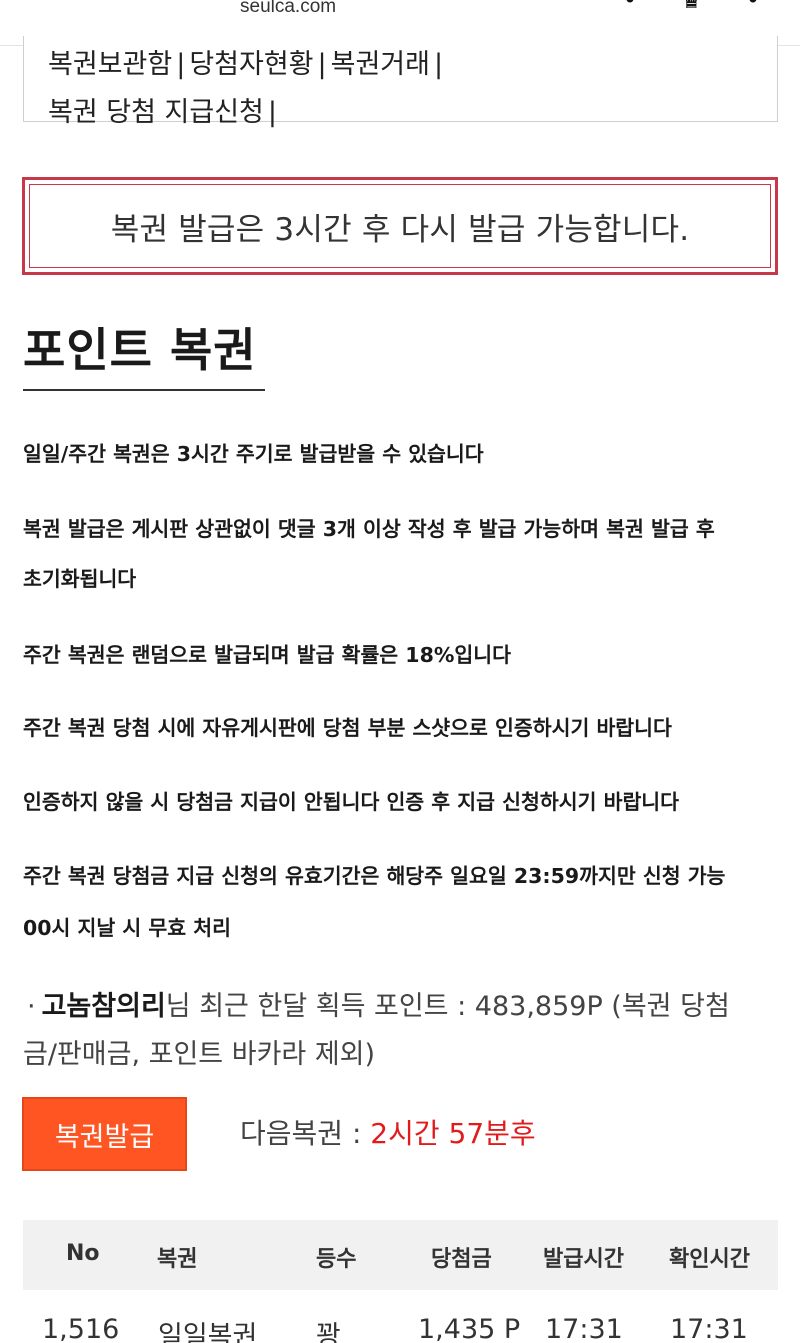 Image resolution: width=800 pixels, height=1343 pixels. Describe the element at coordinates (305, 1133) in the screenshot. I see `next-lottery-label: 다음복권 :` at that location.